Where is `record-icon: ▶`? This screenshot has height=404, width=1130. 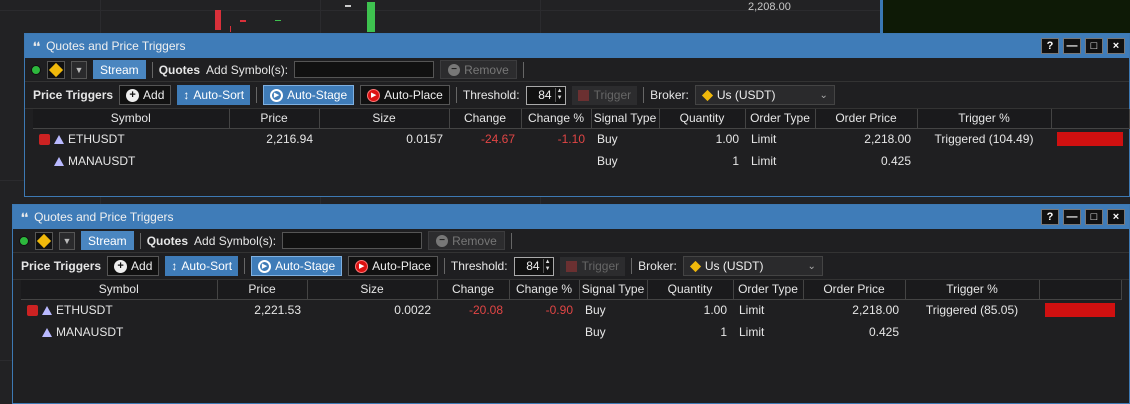 record-icon: ▶ is located at coordinates (374, 95).